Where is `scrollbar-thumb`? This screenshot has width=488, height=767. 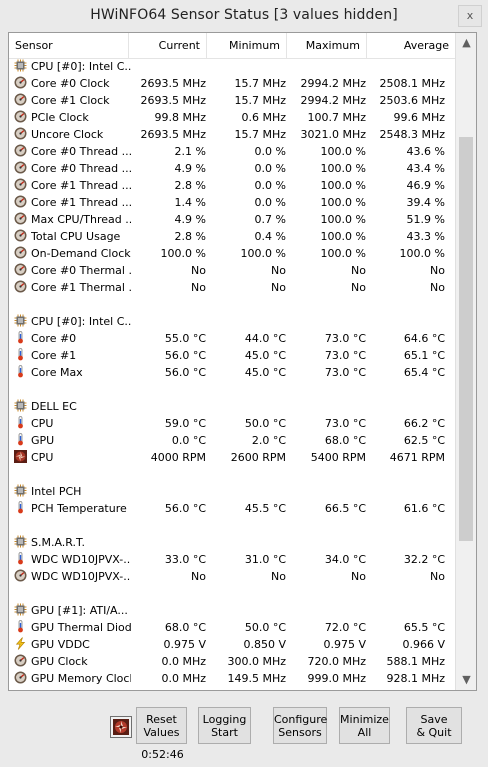
scrollbar-thumb is located at coordinates (466, 339).